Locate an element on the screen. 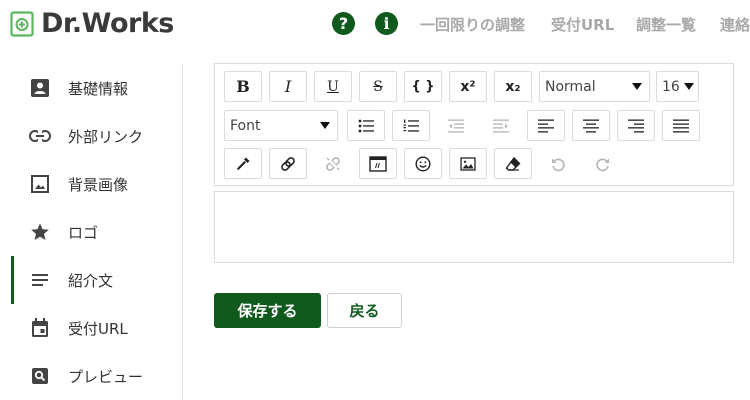 The height and width of the screenshot is (400, 750). align-justify-icon is located at coordinates (681, 125).